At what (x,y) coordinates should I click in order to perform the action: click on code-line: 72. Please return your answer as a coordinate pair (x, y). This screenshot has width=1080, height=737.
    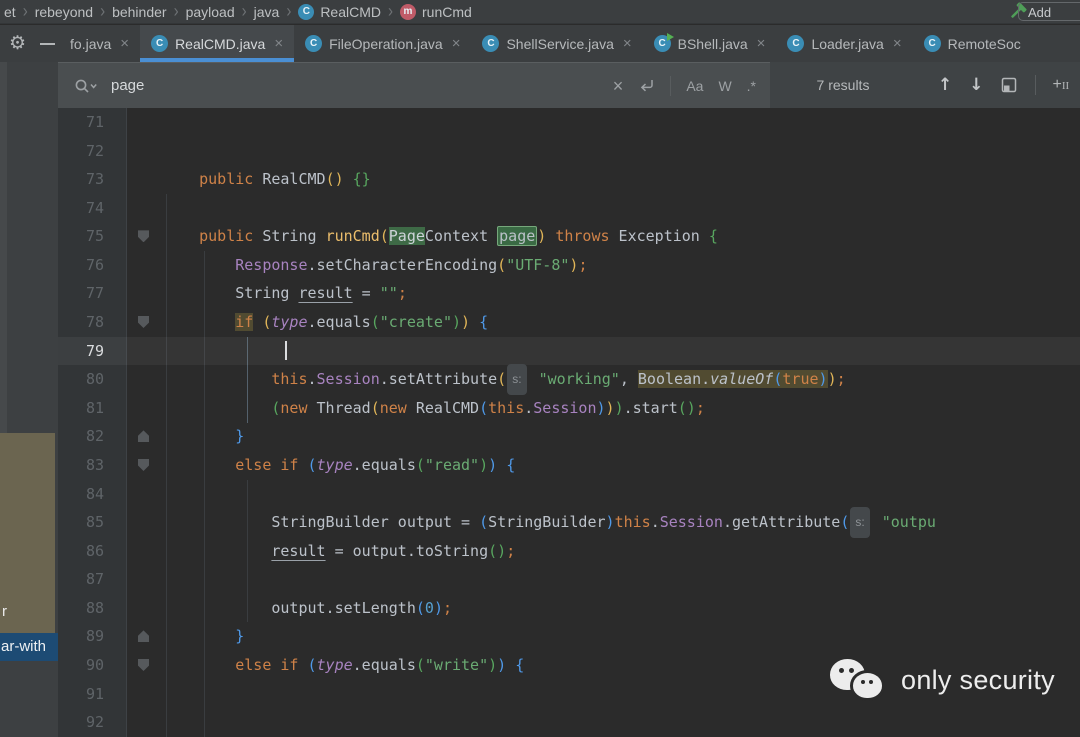
    Looking at the image, I should click on (569, 151).